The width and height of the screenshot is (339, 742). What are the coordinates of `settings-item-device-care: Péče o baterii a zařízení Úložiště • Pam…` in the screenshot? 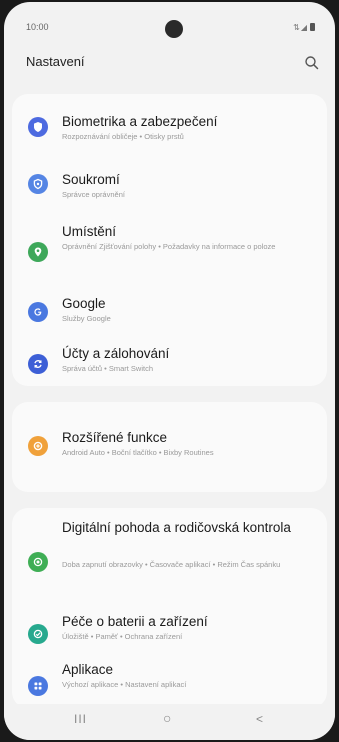 It's located at (169, 627).